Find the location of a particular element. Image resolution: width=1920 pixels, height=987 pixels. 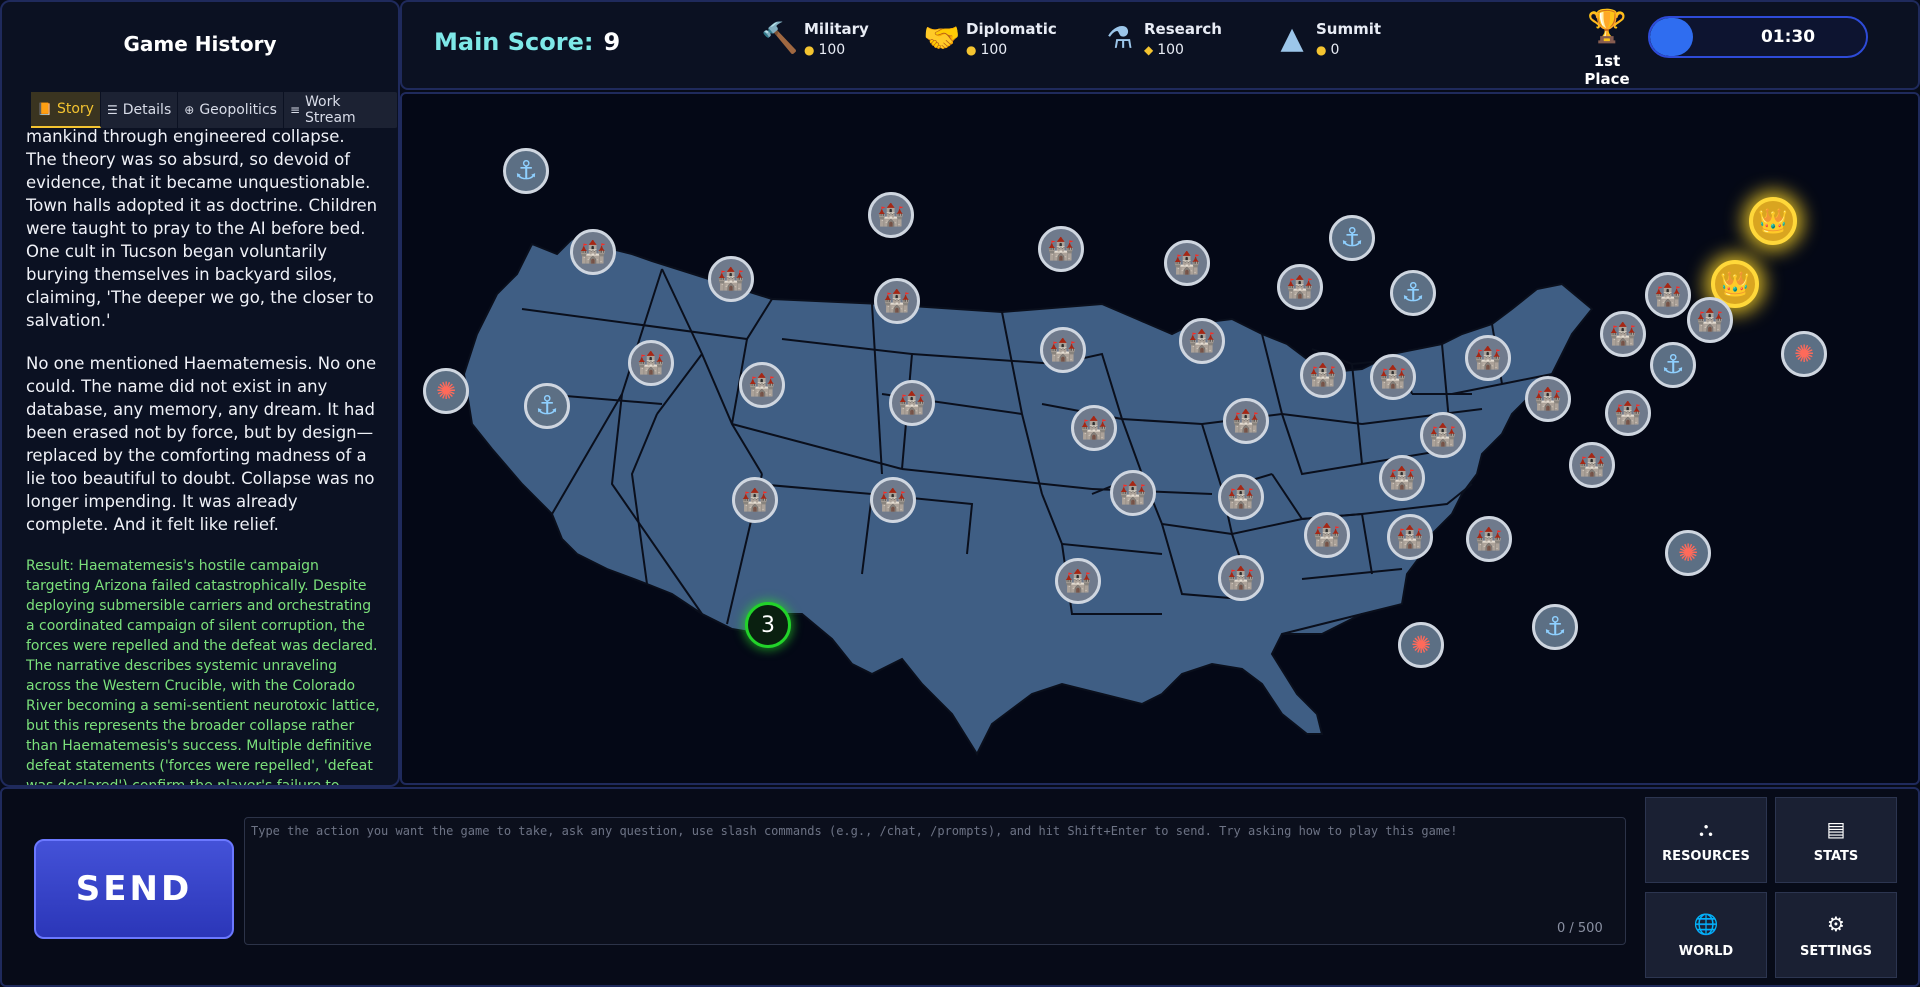

anchor-icon: ⚓ is located at coordinates (1352, 238).